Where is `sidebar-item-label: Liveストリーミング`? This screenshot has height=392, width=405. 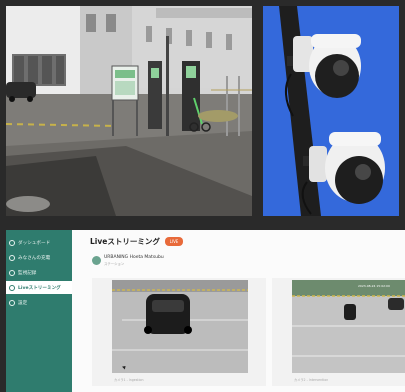 sidebar-item-label: Liveストリーミング is located at coordinates (39, 288).